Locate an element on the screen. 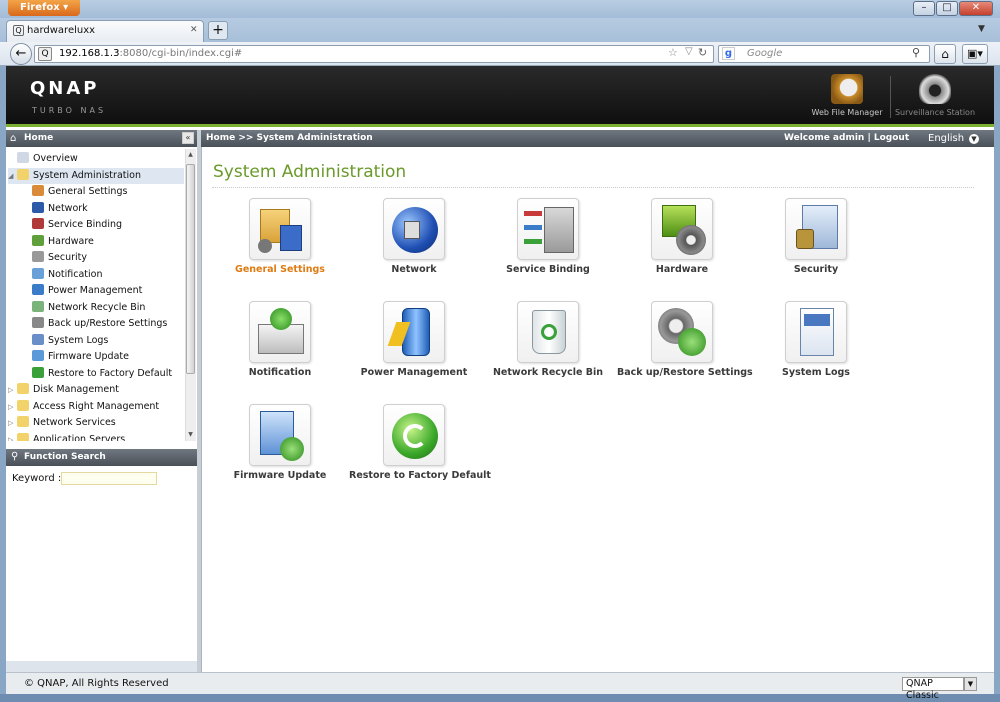 Image resolution: width=1000 pixels, height=702 pixels. tile-service-binding: Service Binding is located at coordinates (548, 236).